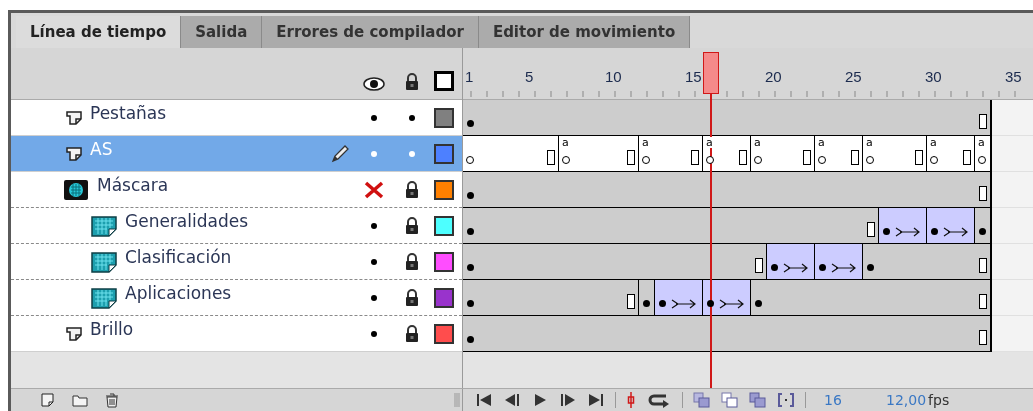  I want to click on layer-name: Brillo, so click(112, 329).